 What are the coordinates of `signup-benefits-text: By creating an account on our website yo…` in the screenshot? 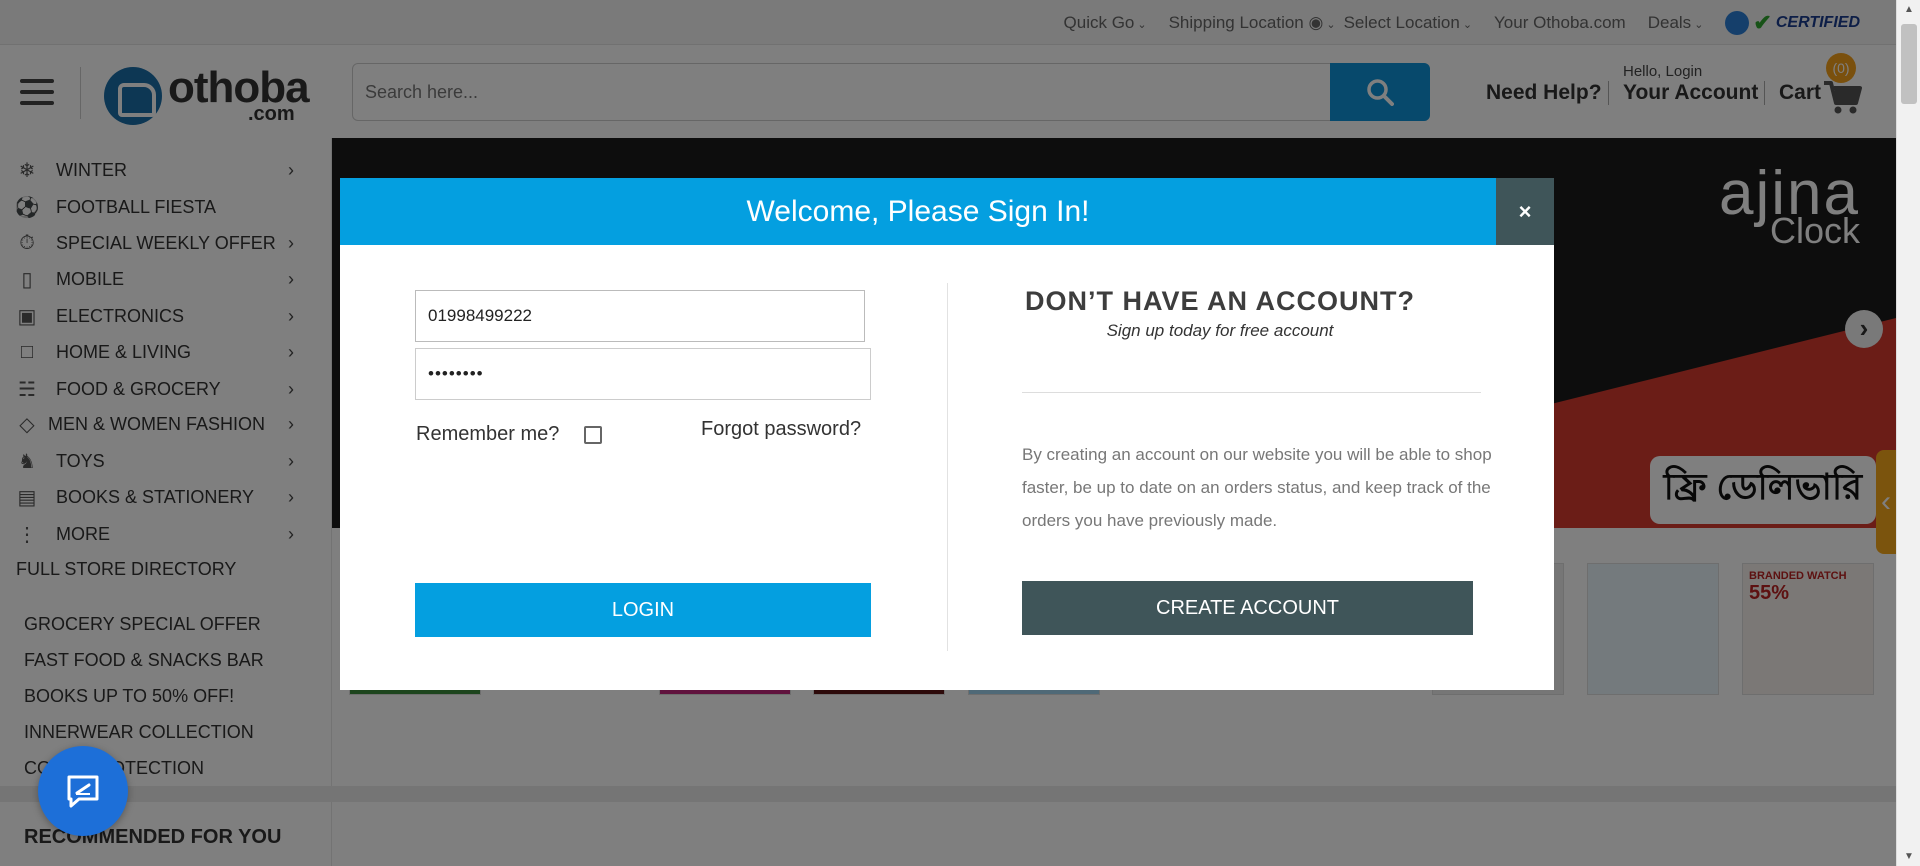 It's located at (1257, 487).